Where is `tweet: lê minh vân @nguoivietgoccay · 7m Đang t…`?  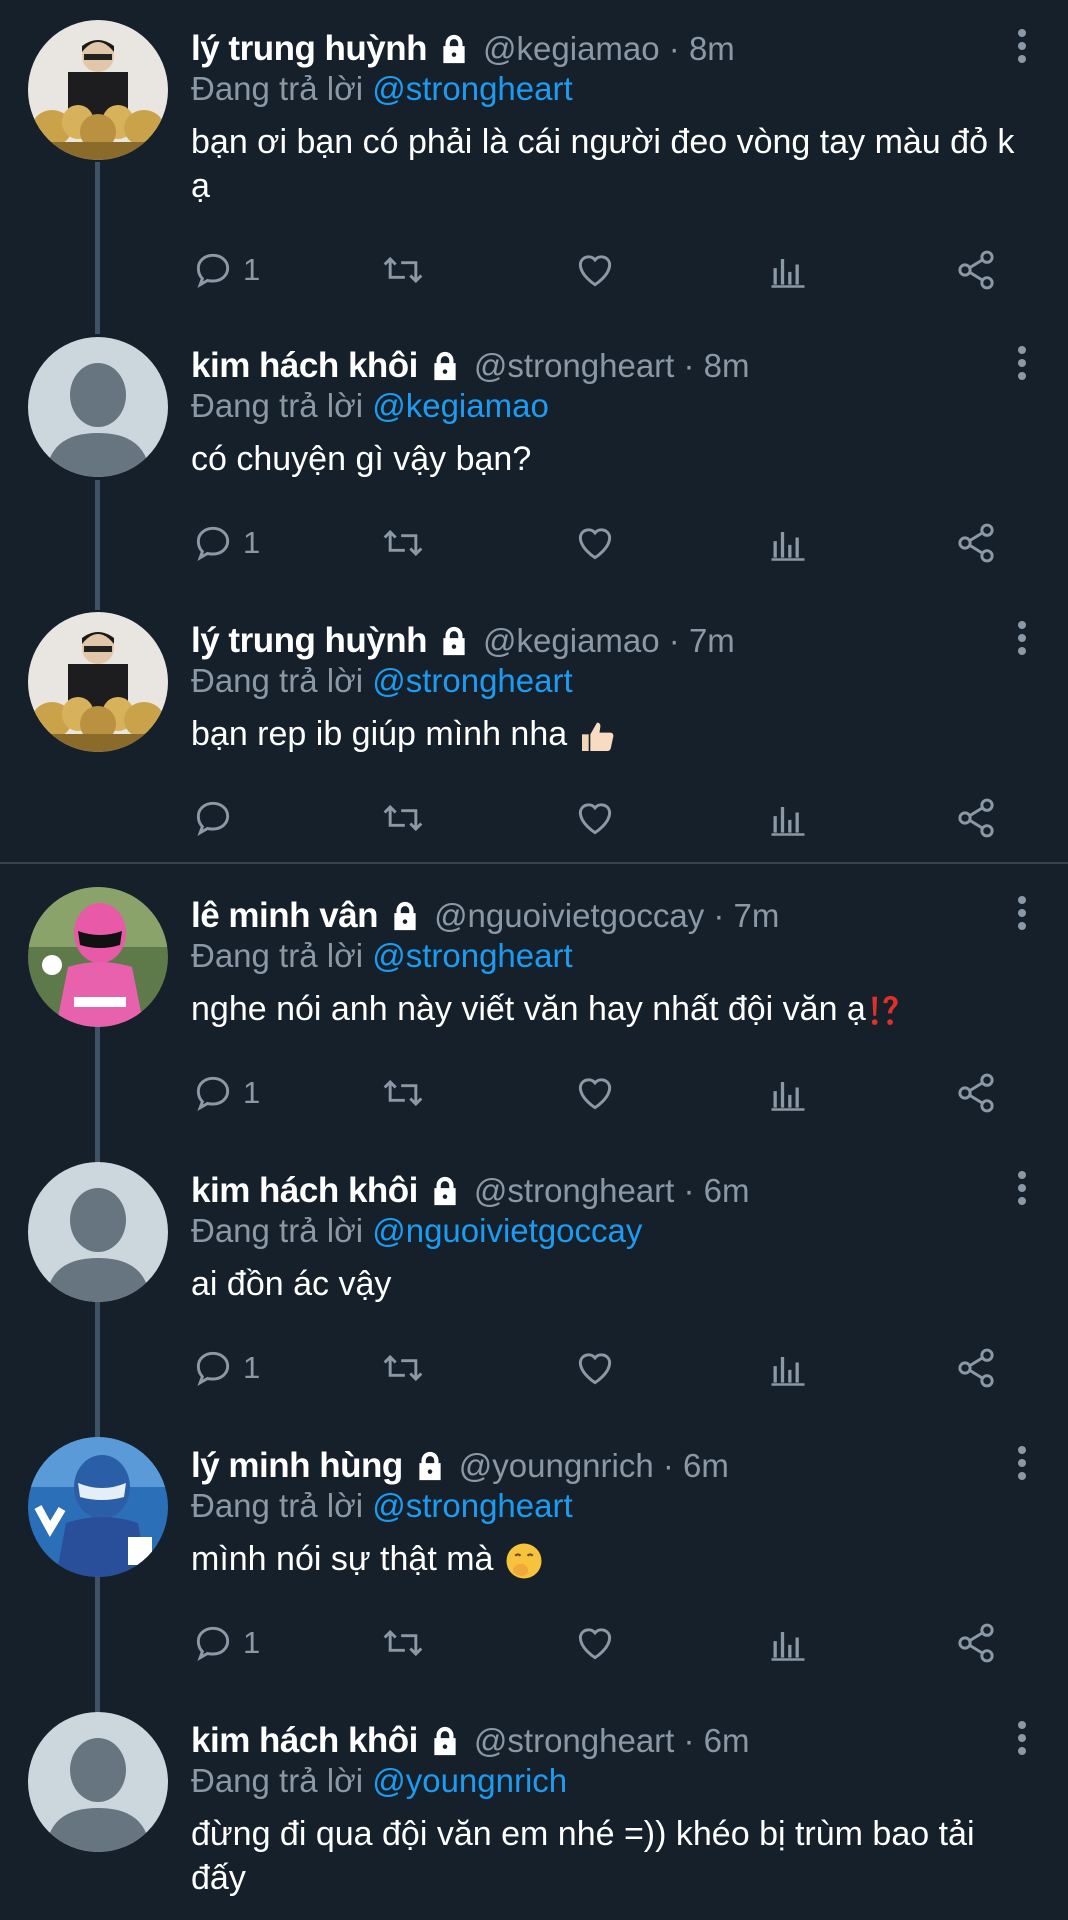 tweet: lê minh vân @nguoivietgoccay · 7m Đang t… is located at coordinates (534, 1007).